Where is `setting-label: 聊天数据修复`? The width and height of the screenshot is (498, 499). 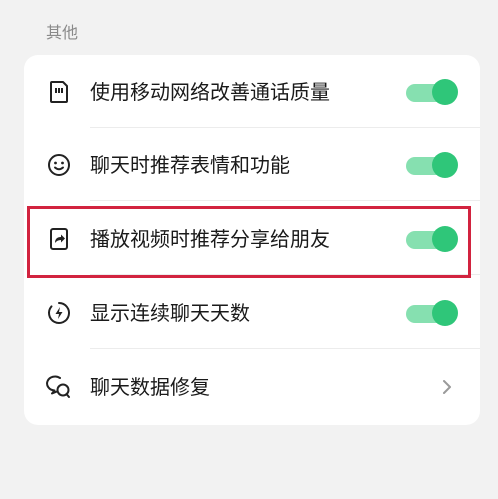 setting-label: 聊天数据修复 is located at coordinates (150, 387).